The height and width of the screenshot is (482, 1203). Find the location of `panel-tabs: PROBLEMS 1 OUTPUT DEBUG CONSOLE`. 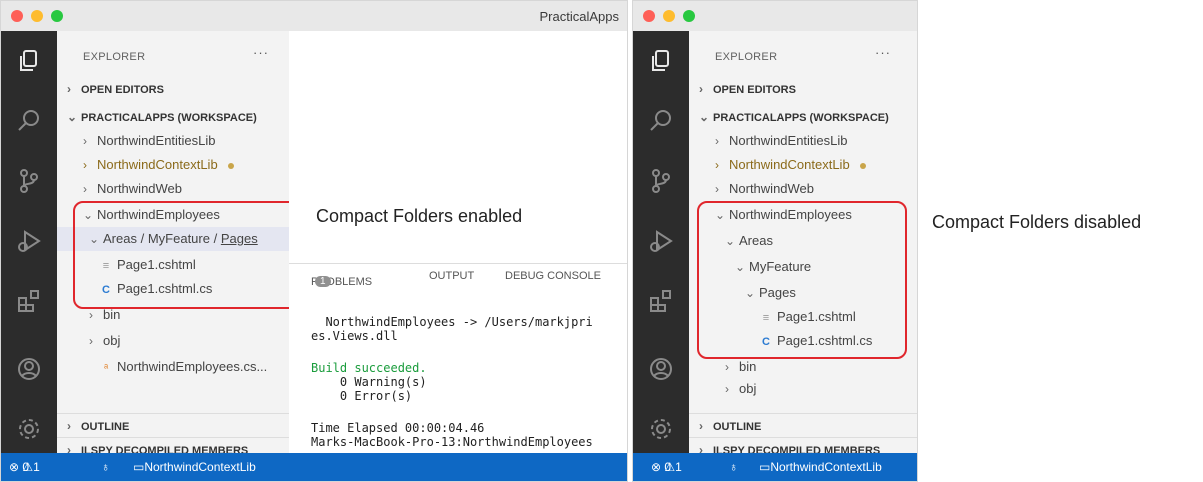

panel-tabs: PROBLEMS 1 OUTPUT DEBUG CONSOLE is located at coordinates (458, 275).